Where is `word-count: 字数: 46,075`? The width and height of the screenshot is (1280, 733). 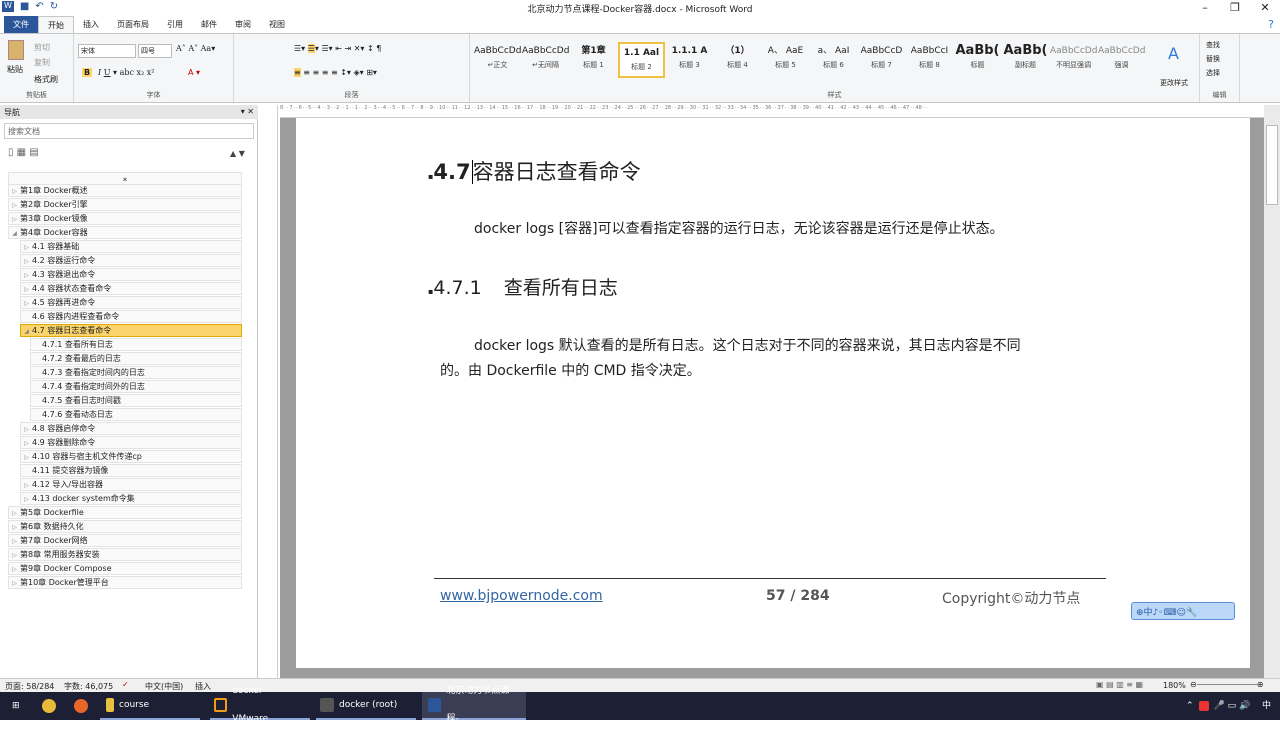 word-count: 字数: 46,075 is located at coordinates (88, 686).